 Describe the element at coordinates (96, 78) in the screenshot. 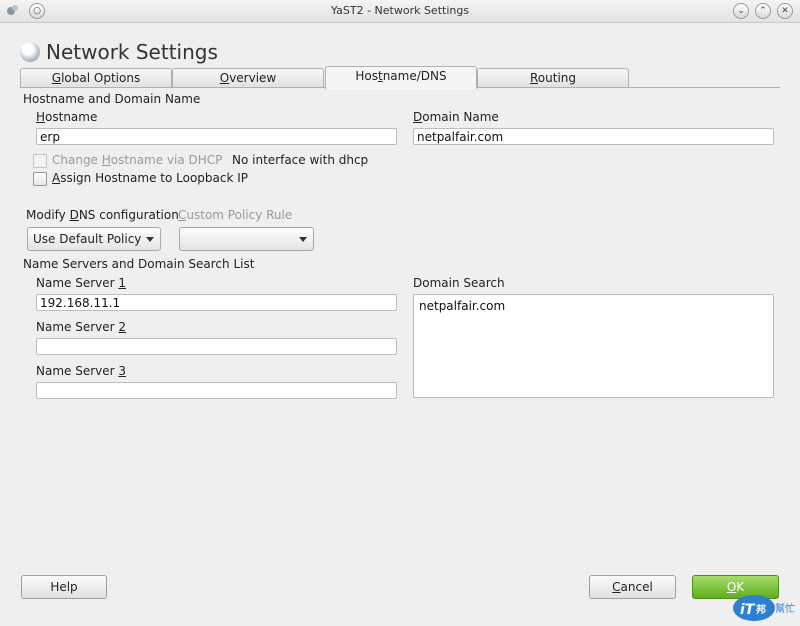

I see `tab-global-options: Global Options` at that location.